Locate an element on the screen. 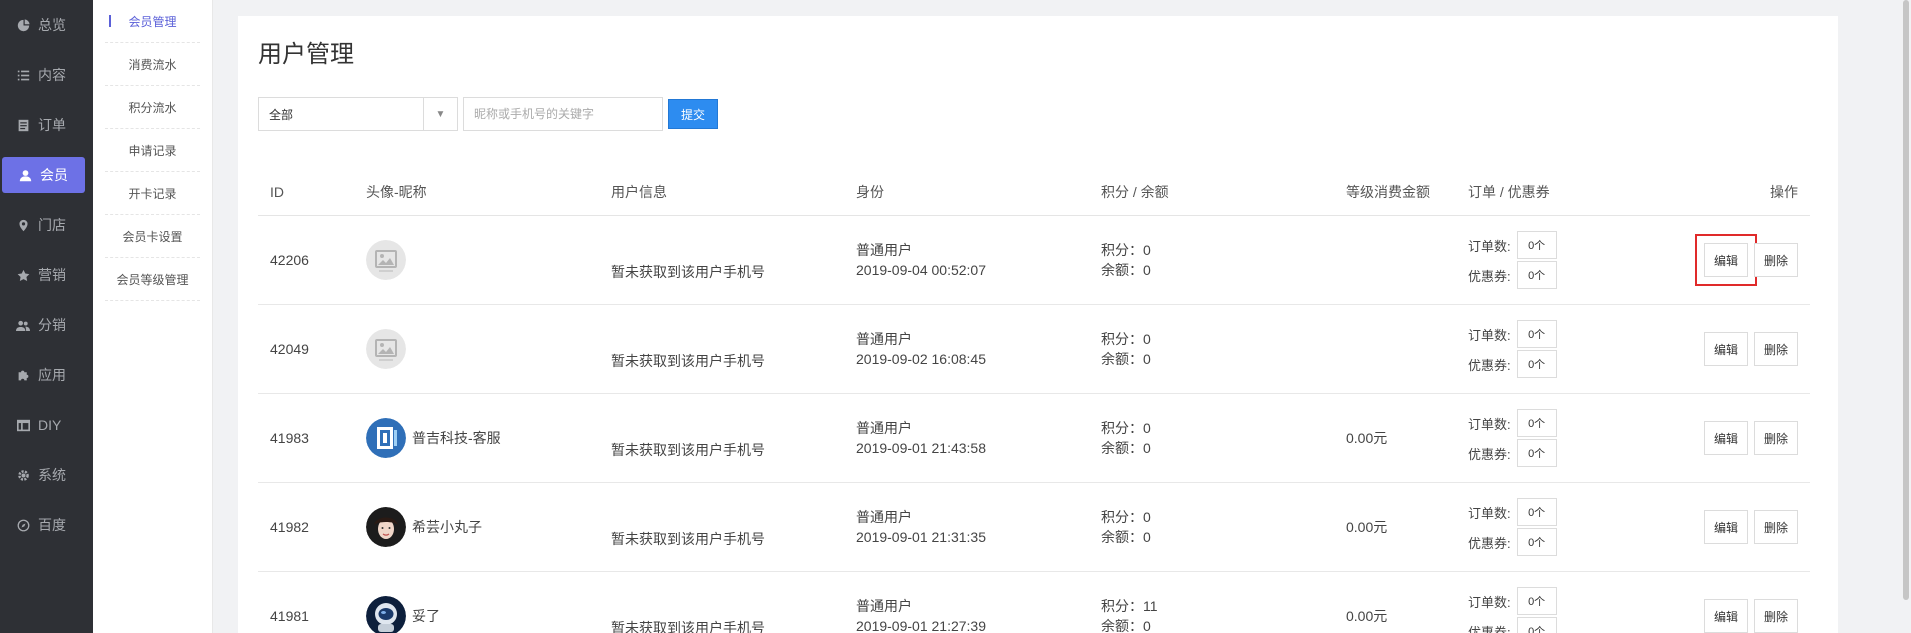  cell-avatar is located at coordinates (488, 349).